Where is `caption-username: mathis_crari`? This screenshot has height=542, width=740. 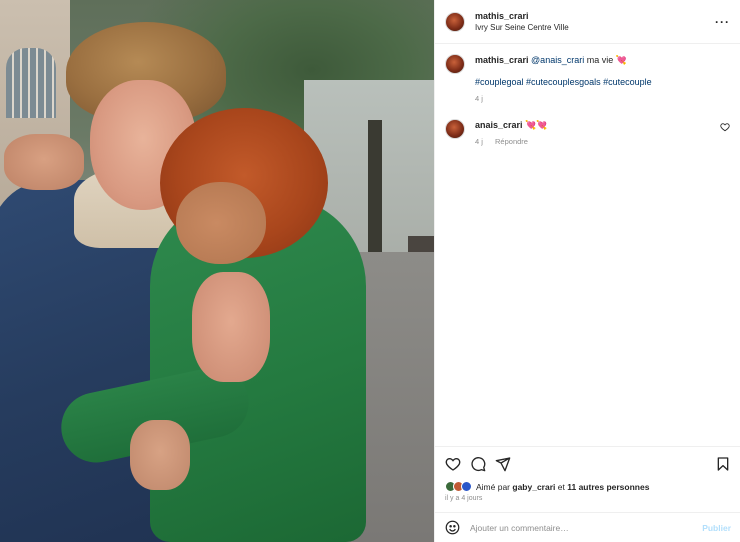
caption-username: mathis_crari is located at coordinates (502, 60).